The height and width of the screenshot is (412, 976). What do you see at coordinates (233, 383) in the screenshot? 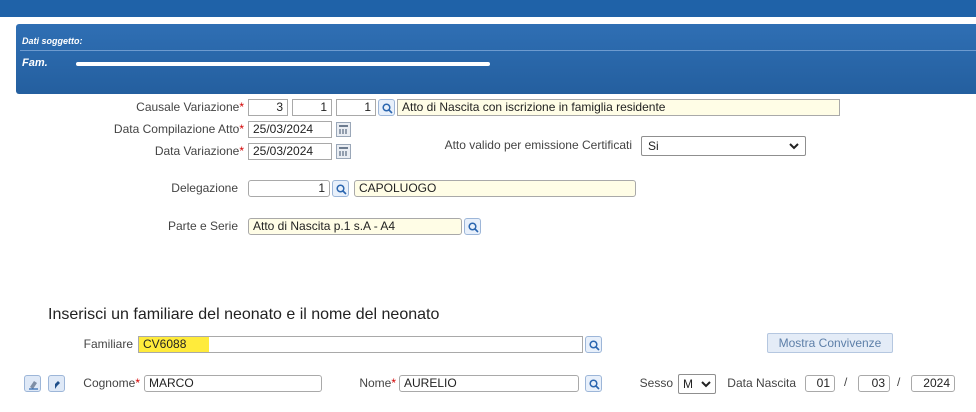
I see `cognome-input: MARCO` at bounding box center [233, 383].